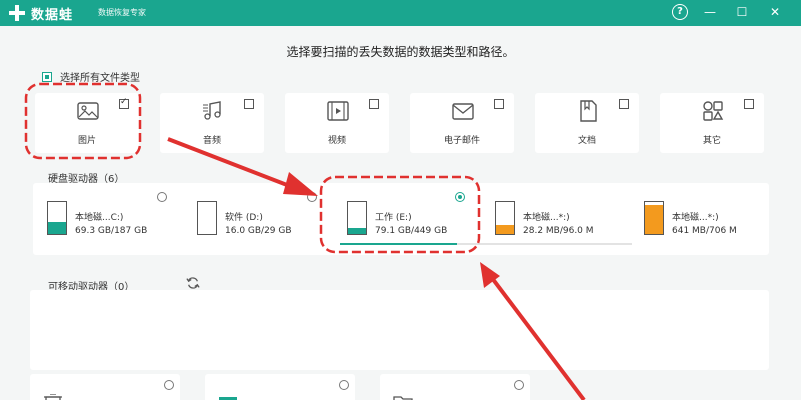  I want to click on app-name: 数据蛙, so click(52, 15).